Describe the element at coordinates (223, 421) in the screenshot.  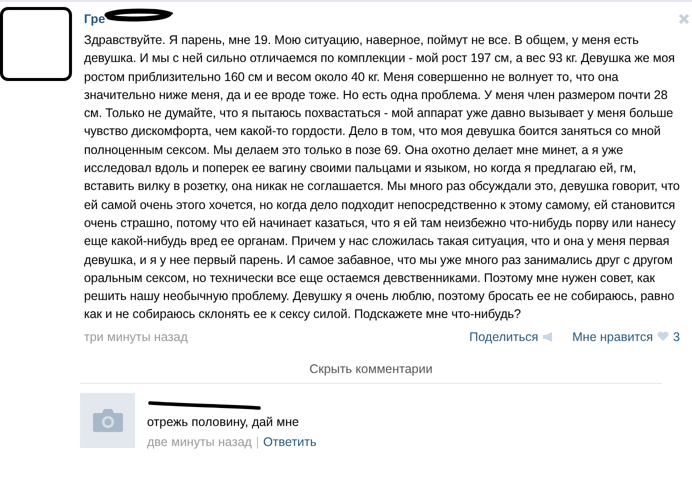
I see `comment-text: отрежь половину, дай мне` at that location.